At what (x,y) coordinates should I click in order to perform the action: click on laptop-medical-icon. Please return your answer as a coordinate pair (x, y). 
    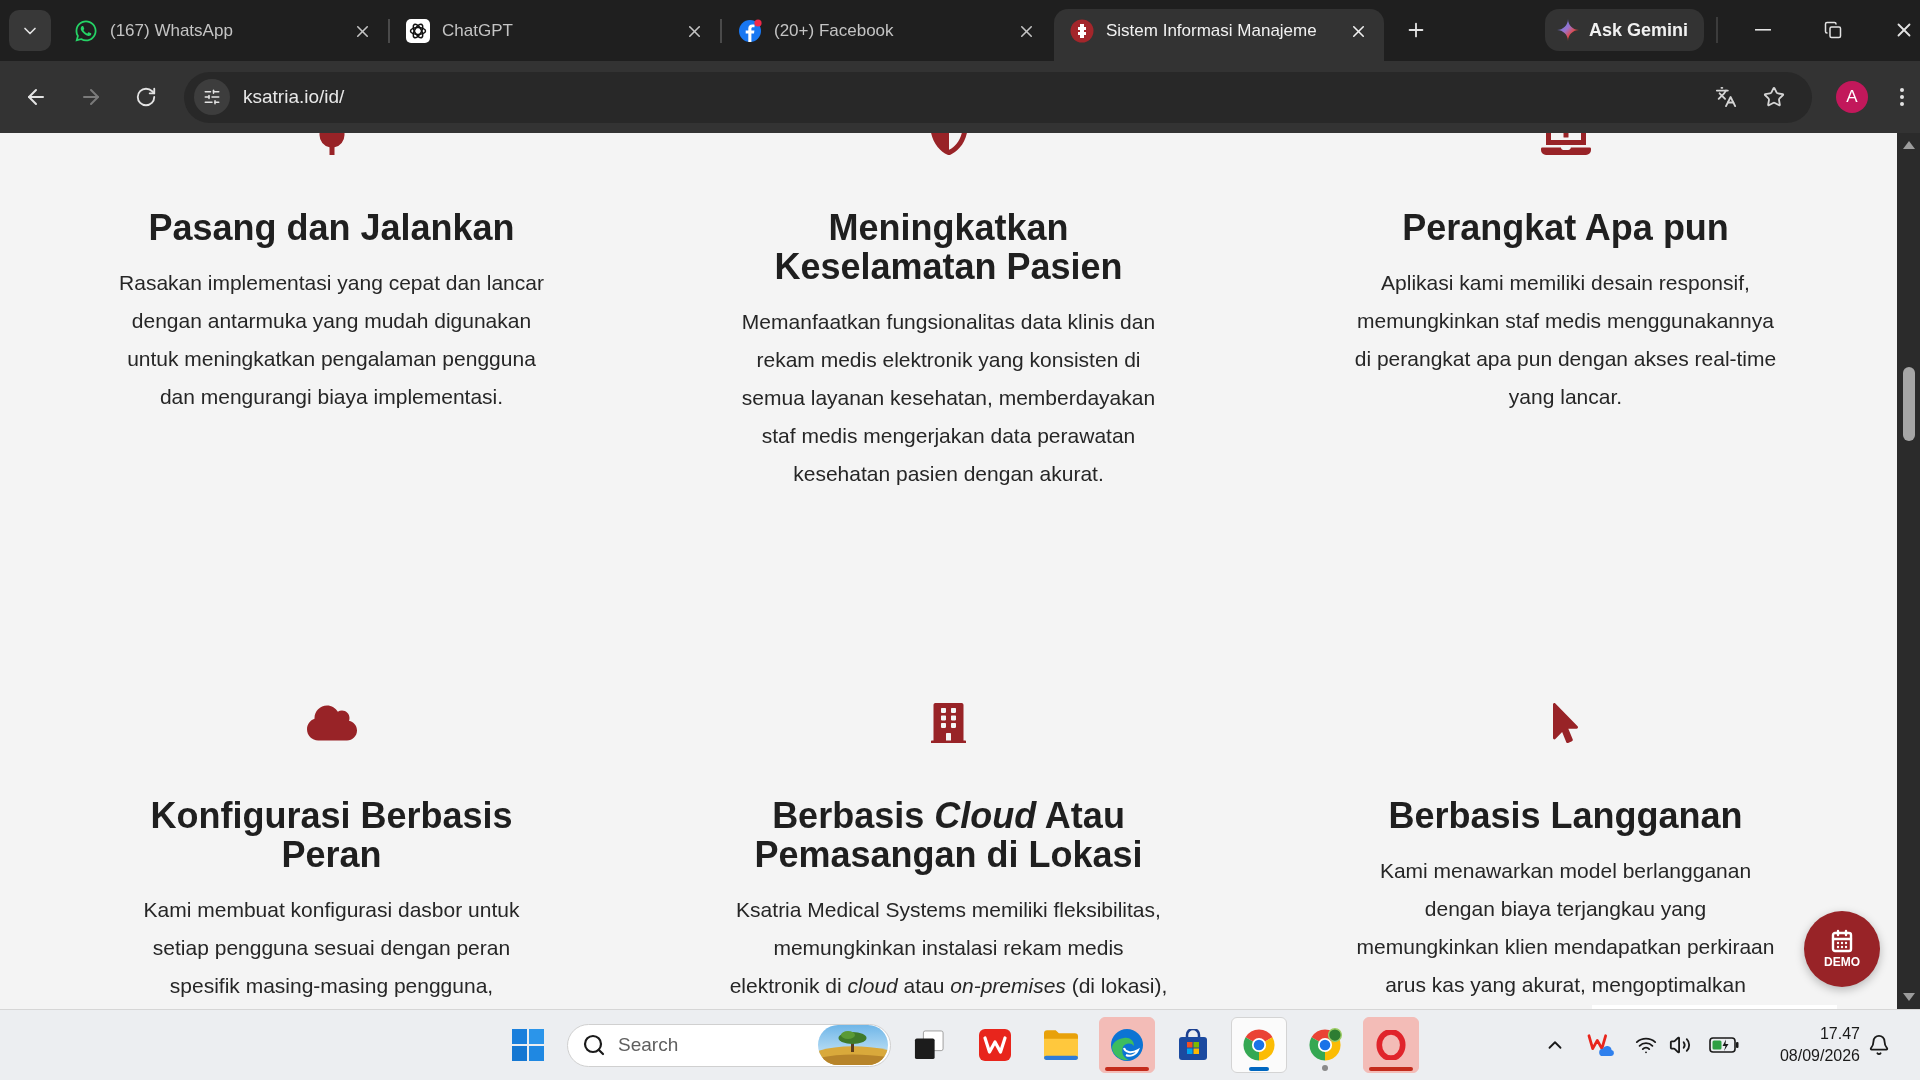
    Looking at the image, I should click on (1565, 144).